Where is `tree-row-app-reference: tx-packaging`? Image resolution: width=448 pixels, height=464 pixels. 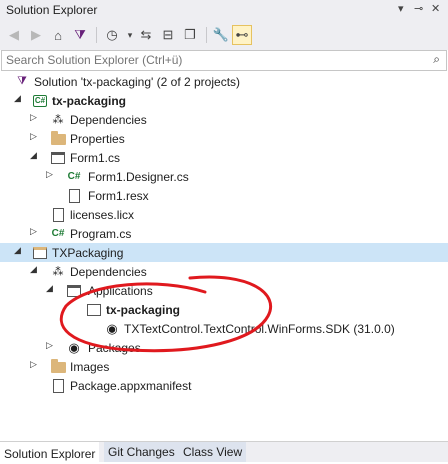
tree-row-app-reference: tx-packaging is located at coordinates (224, 309).